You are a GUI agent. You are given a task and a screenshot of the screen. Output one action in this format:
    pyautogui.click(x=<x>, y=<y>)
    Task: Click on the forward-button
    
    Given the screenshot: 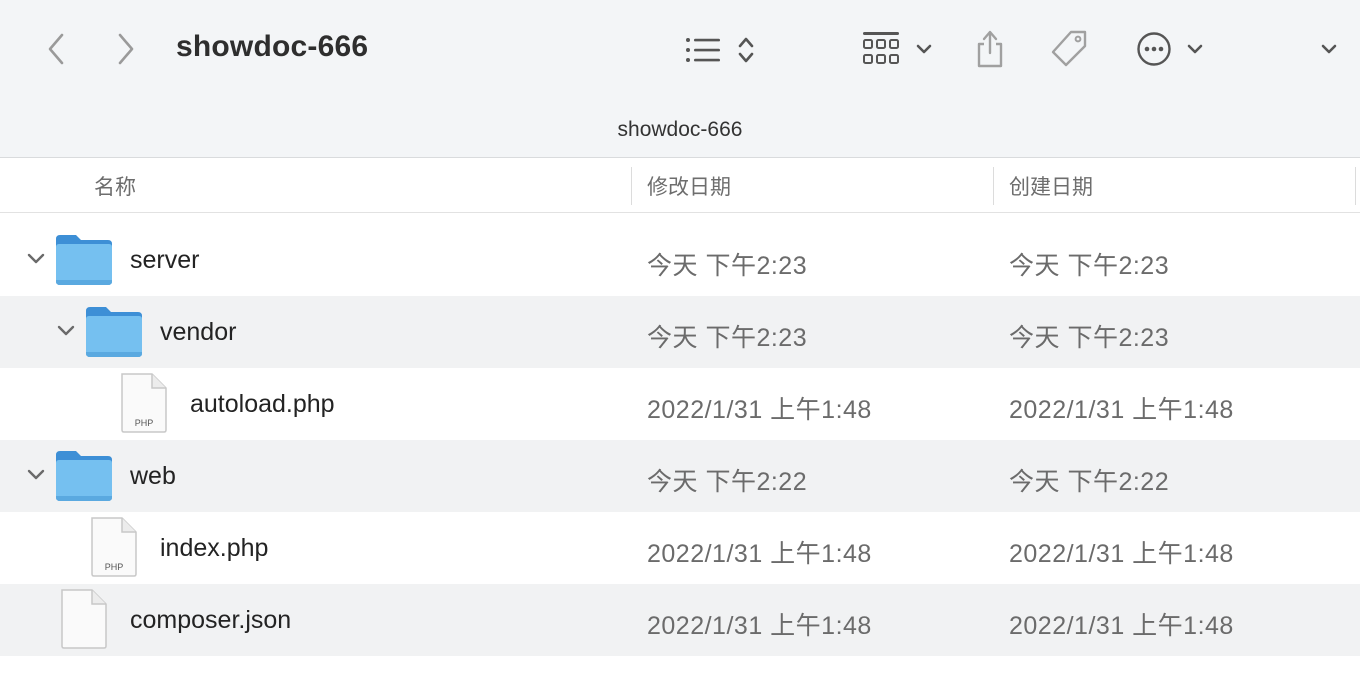 What is the action you would take?
    pyautogui.click(x=126, y=49)
    